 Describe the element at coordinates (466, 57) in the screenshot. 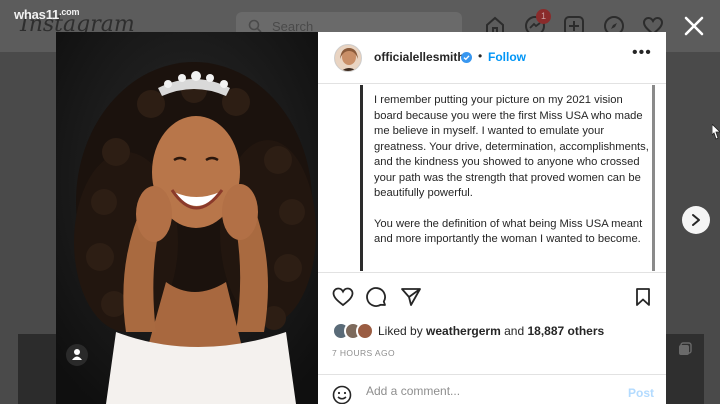

I see `verified-badge-icon` at that location.